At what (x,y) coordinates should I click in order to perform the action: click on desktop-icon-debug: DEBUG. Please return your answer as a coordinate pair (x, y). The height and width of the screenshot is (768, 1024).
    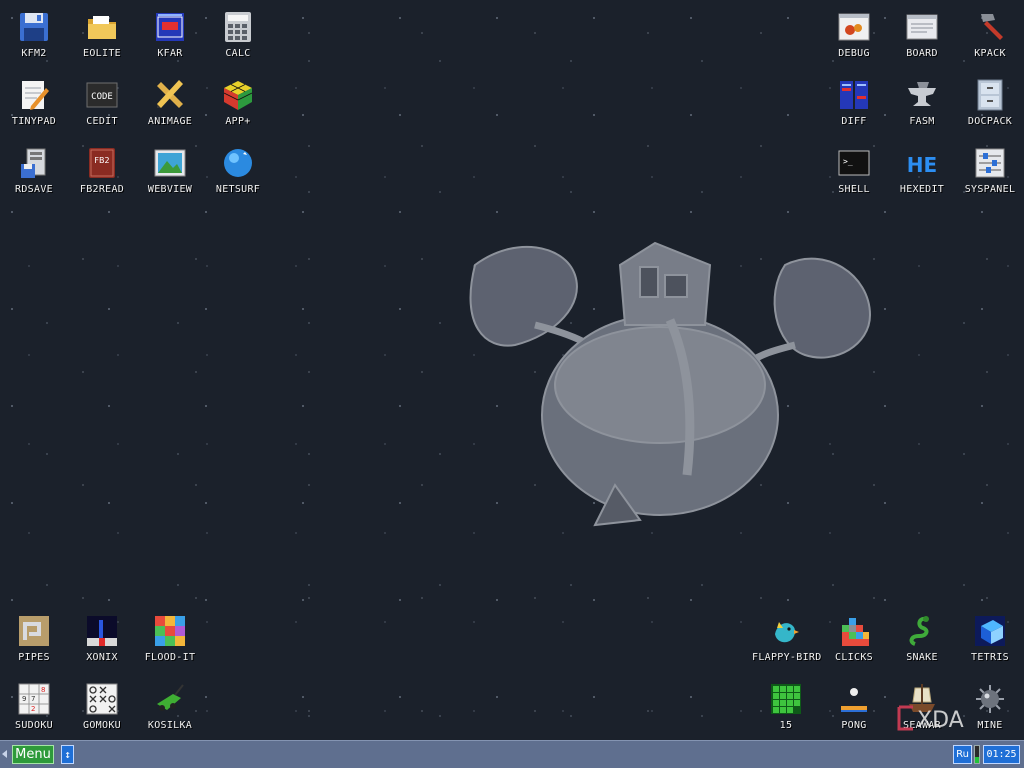
    Looking at the image, I should click on (854, 36).